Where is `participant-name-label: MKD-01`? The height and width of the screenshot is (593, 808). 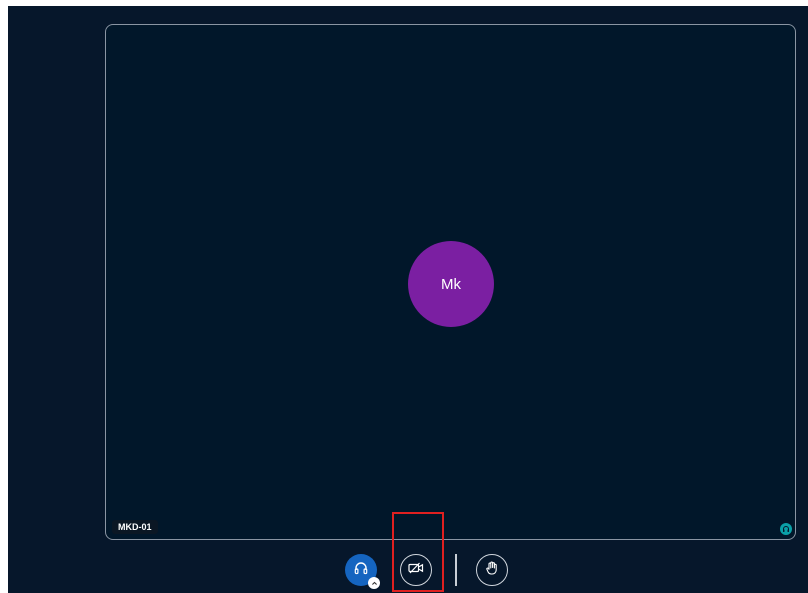
participant-name-label: MKD-01 is located at coordinates (135, 527).